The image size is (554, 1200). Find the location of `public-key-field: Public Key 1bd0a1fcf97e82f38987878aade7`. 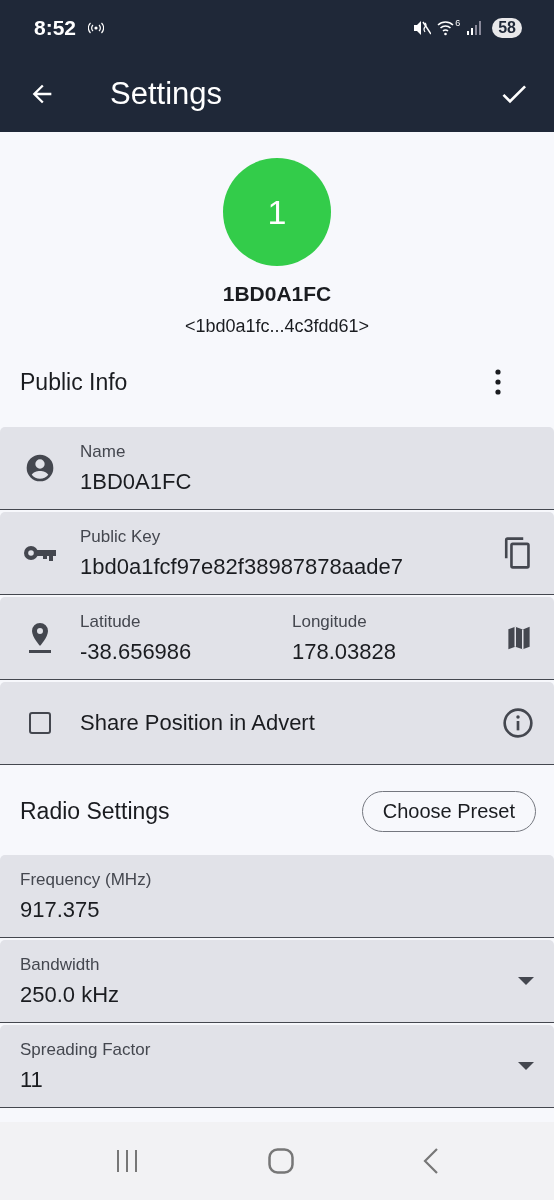

public-key-field: Public Key 1bd0a1fcf97e82f38987878aade7 is located at coordinates (277, 553).